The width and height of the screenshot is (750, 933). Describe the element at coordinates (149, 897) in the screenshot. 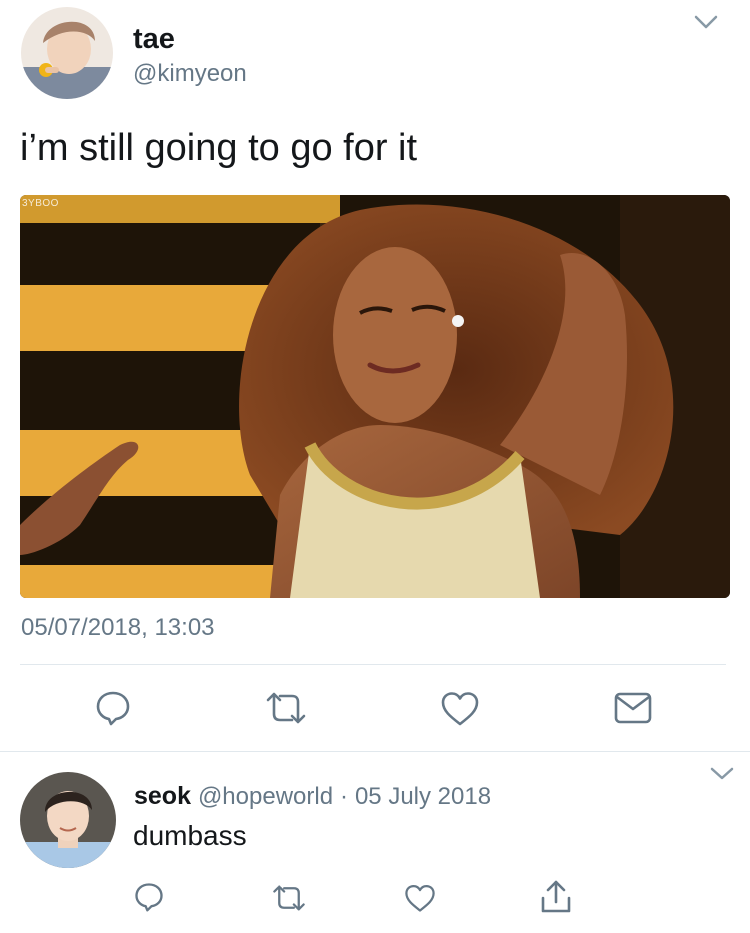

I see `reply-reply-icon` at that location.